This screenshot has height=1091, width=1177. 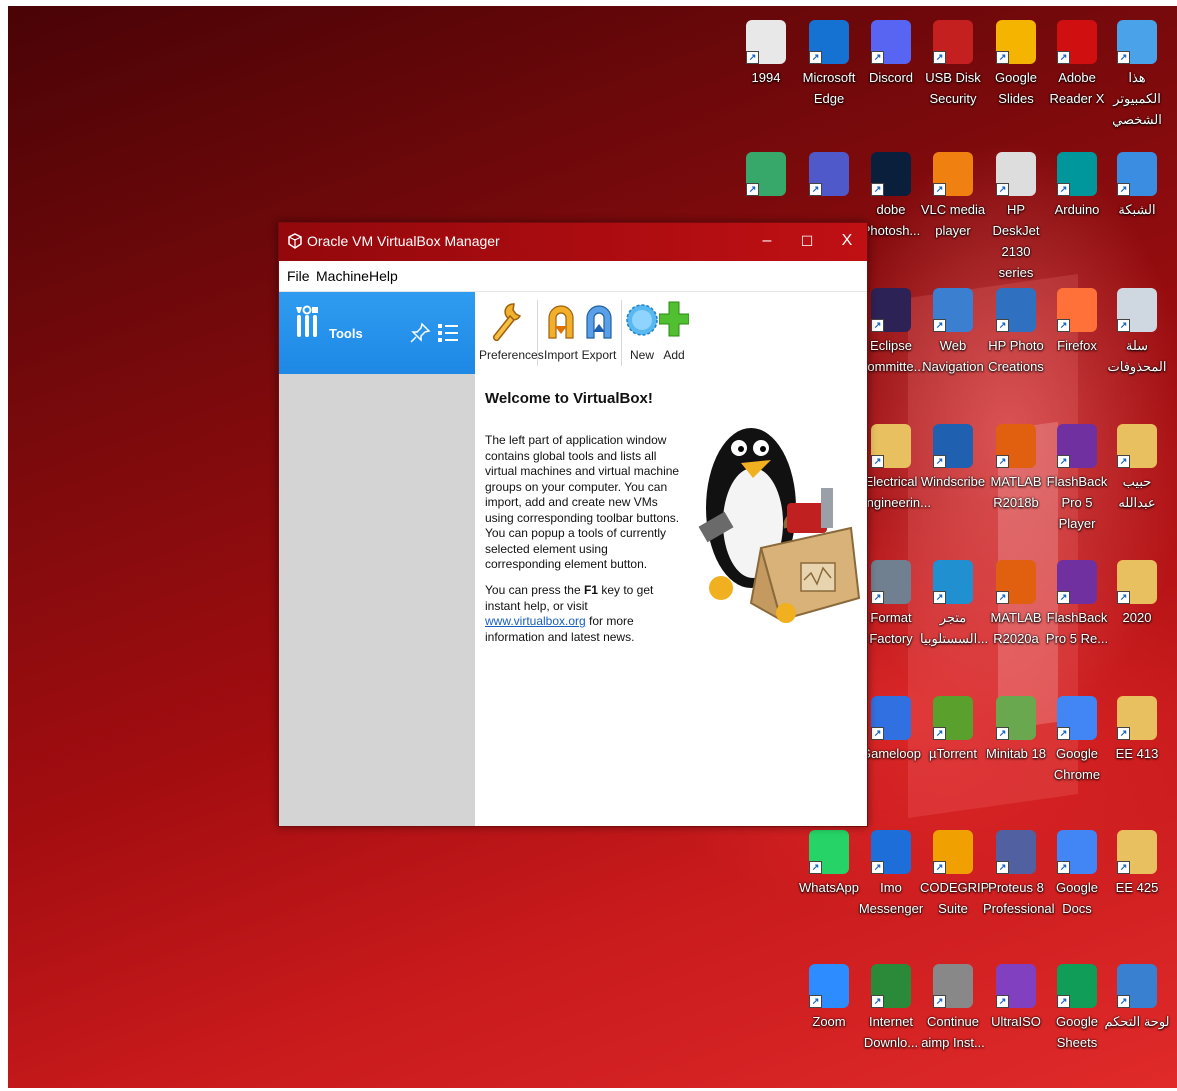 I want to click on desktop-icon: ↗ Discord, so click(x=891, y=54).